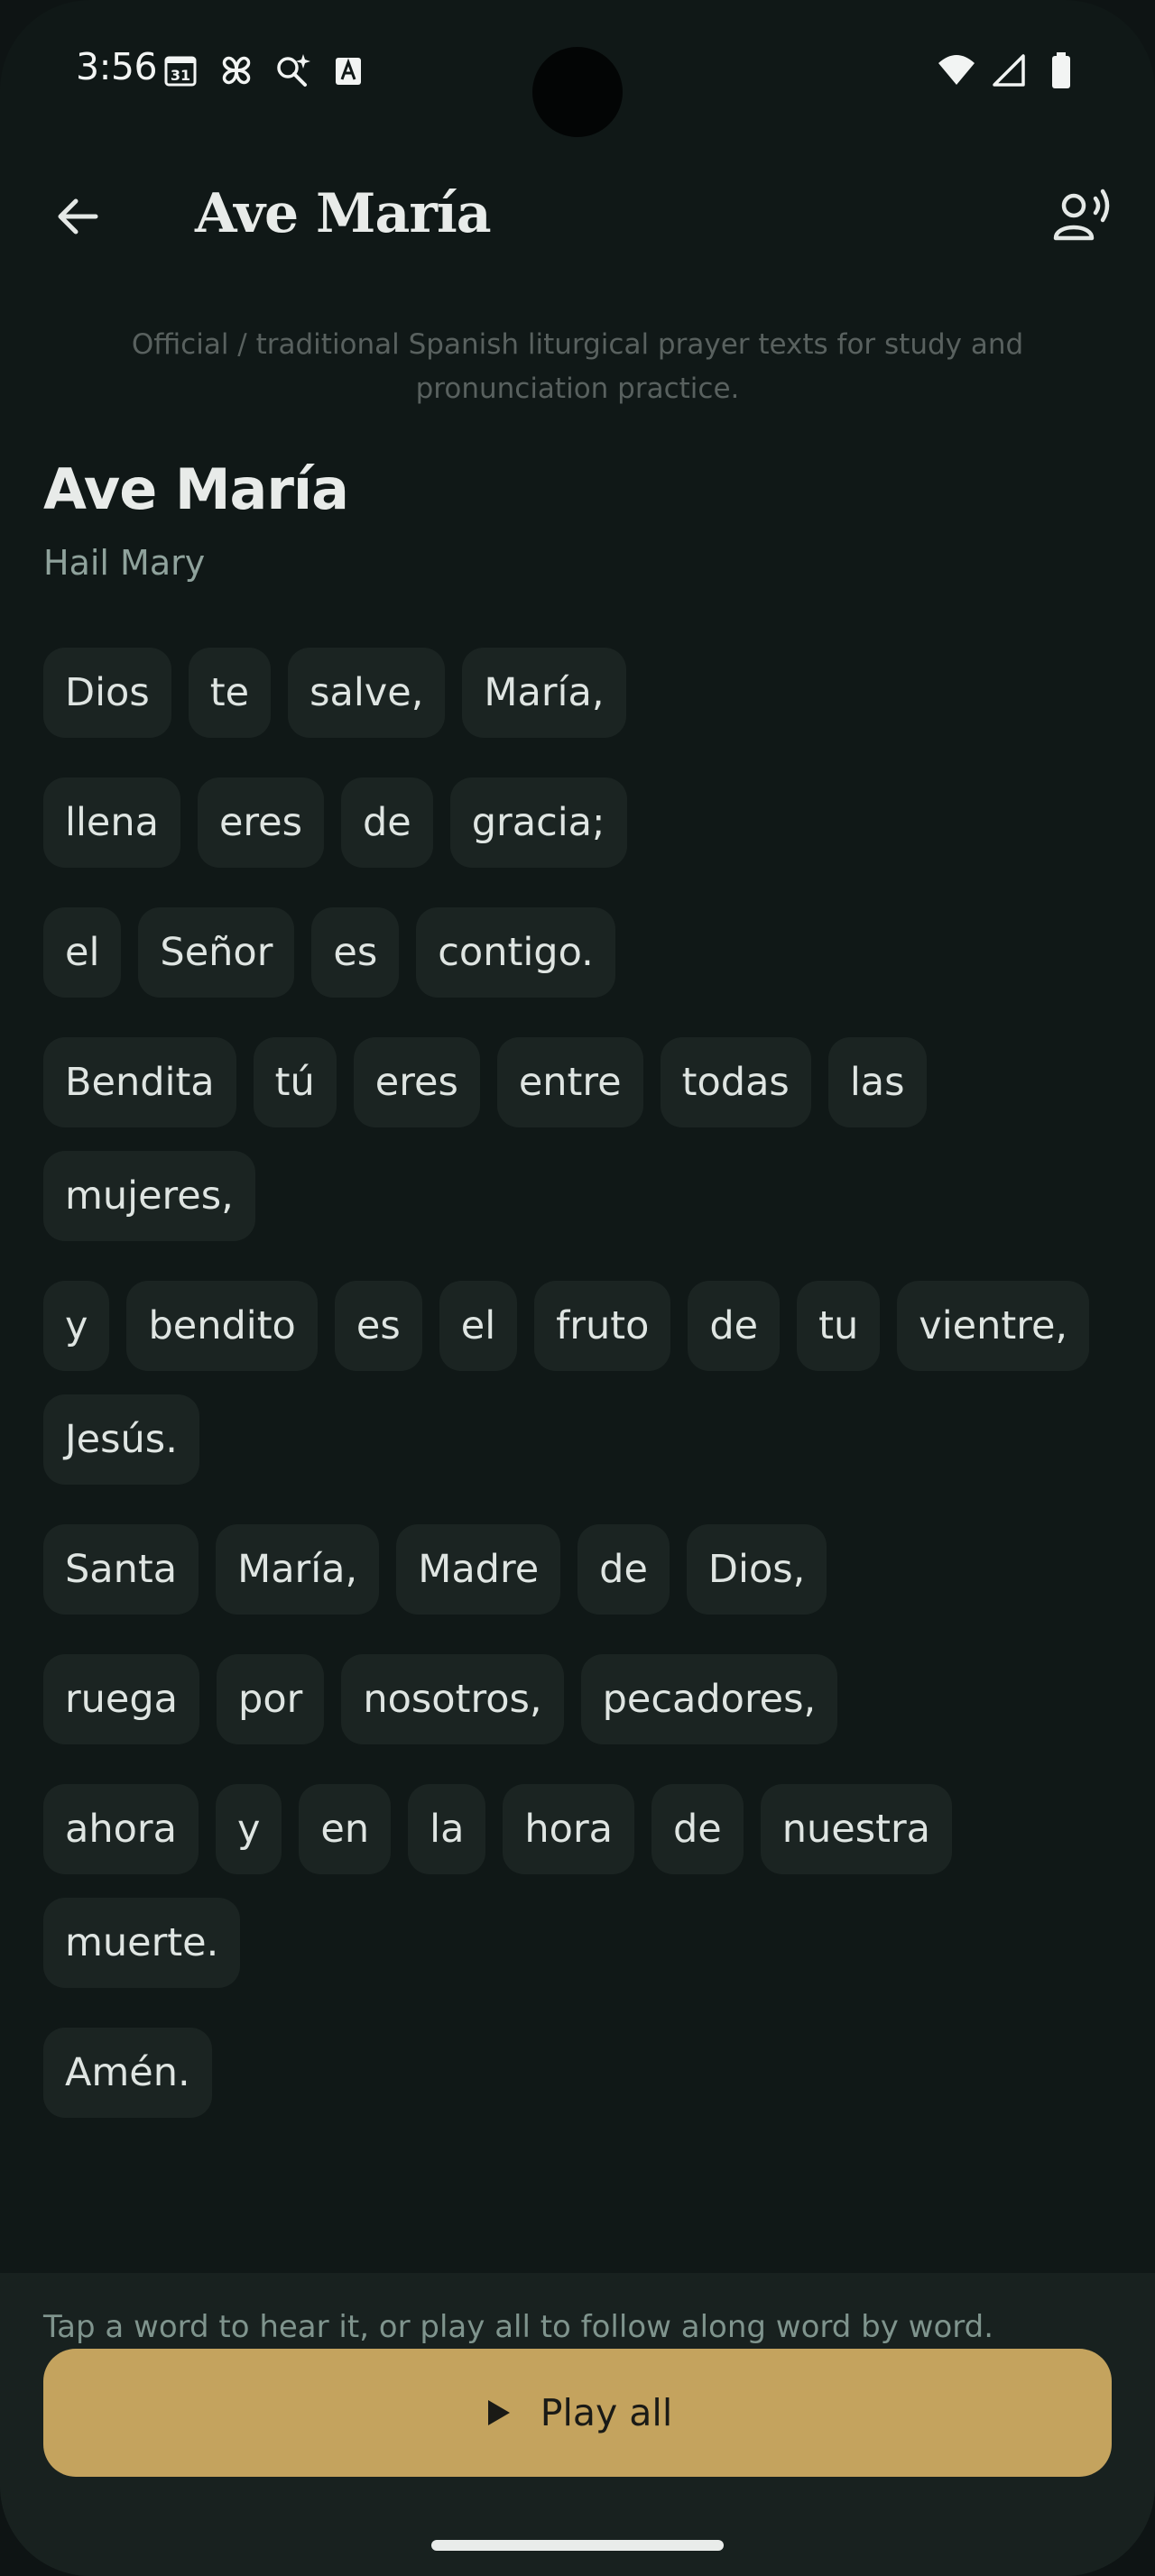  Describe the element at coordinates (292, 70) in the screenshot. I see `search-sparkle-icon` at that location.